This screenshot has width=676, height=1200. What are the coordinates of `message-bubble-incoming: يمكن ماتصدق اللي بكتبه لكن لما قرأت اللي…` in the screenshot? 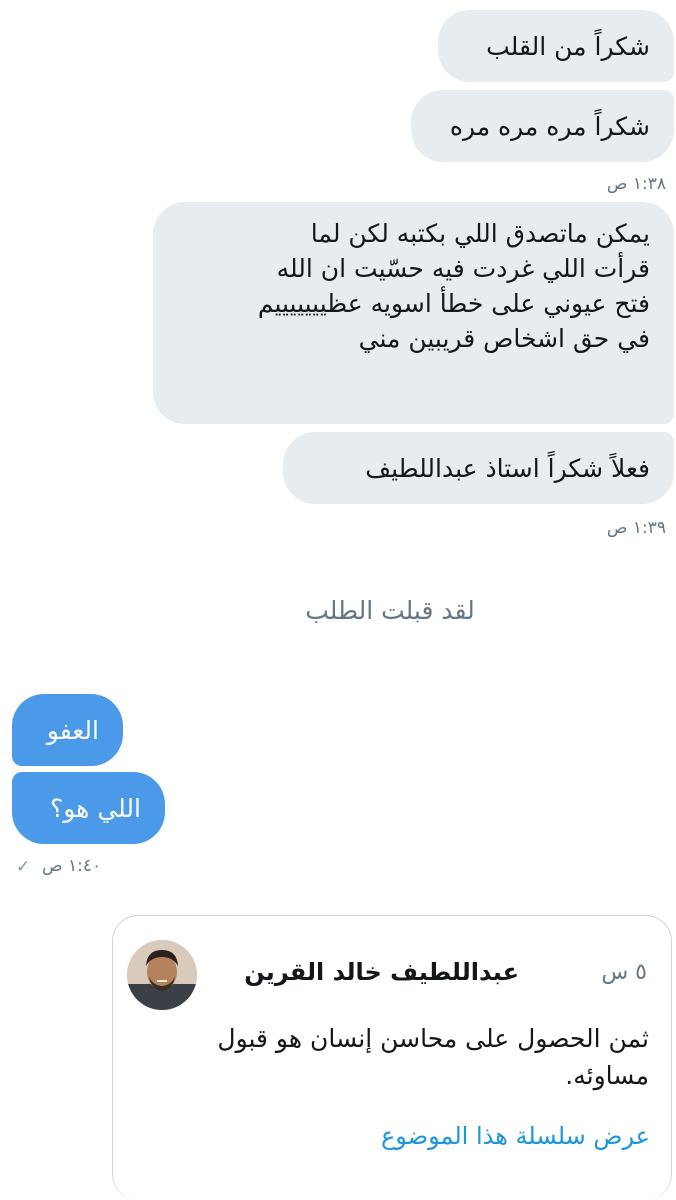 It's located at (413, 313).